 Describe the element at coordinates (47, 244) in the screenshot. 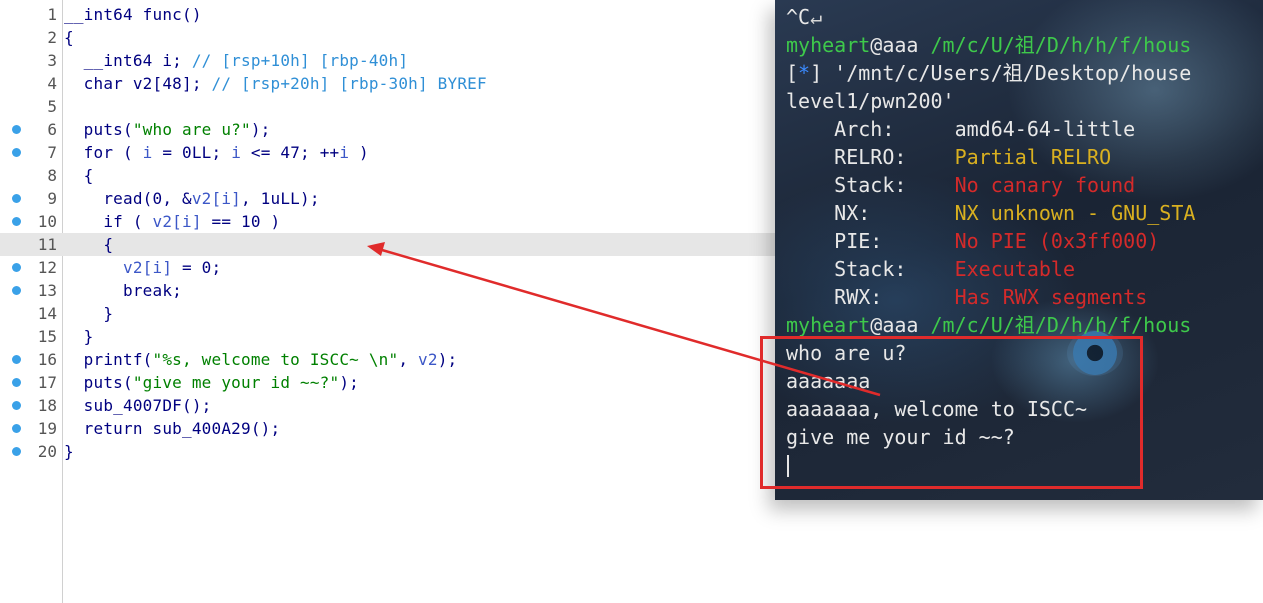

I see `line-number: 11` at that location.